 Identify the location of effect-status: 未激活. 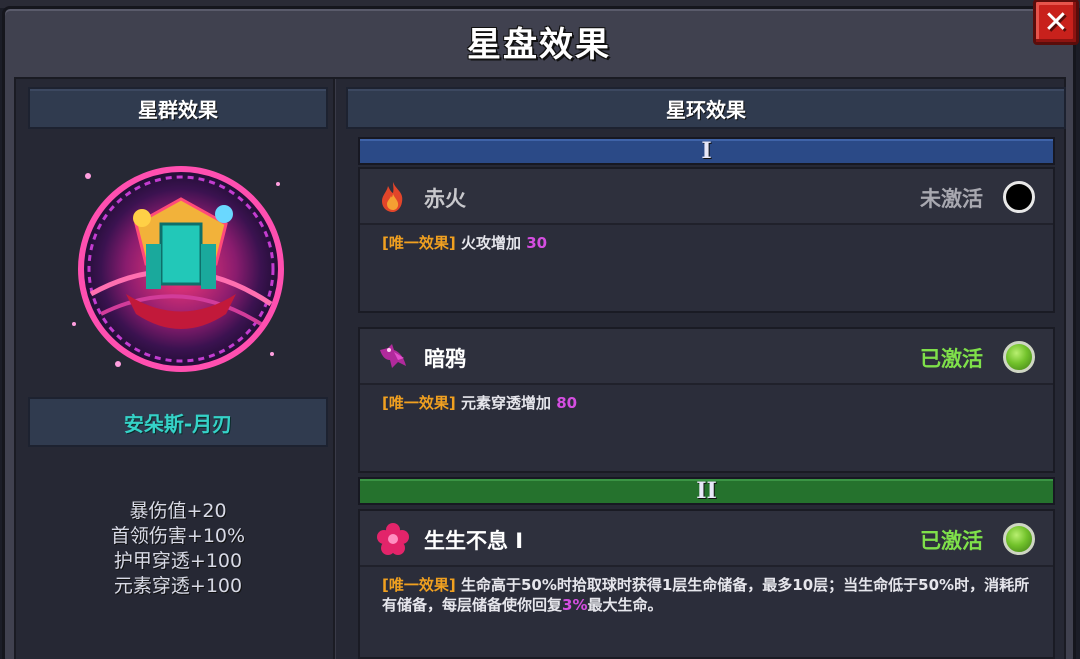
(951, 199).